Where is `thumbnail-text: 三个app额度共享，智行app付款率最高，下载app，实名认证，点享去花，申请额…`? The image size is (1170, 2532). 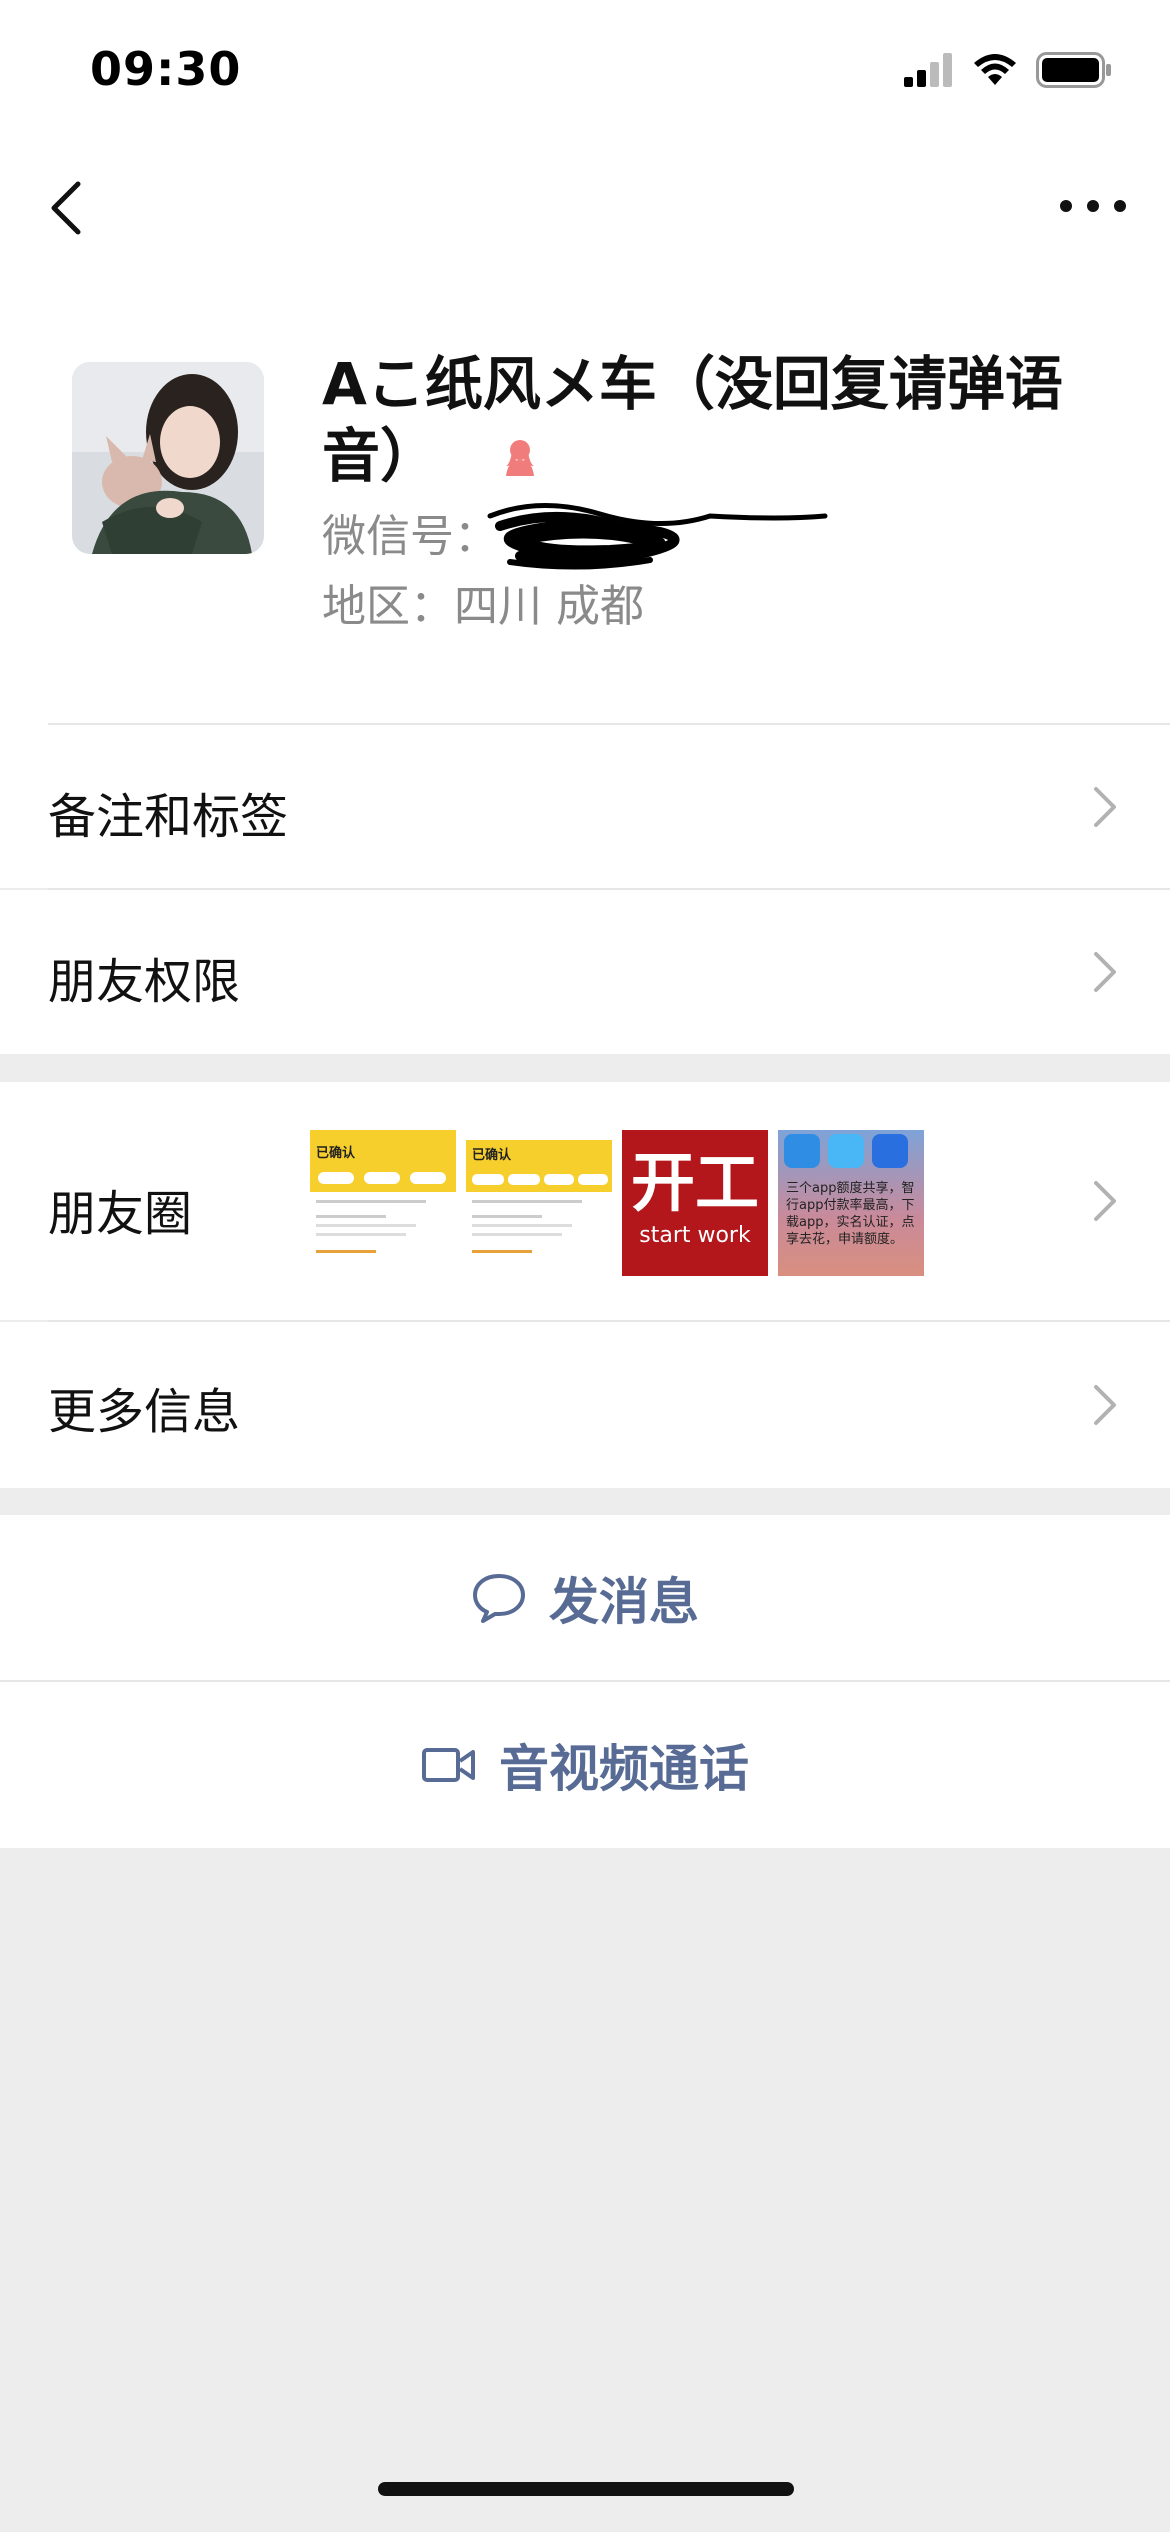 thumbnail-text: 三个app额度共享，智行app付款率最高，下载app，实名认证，点享去花，申请额… is located at coordinates (850, 1214).